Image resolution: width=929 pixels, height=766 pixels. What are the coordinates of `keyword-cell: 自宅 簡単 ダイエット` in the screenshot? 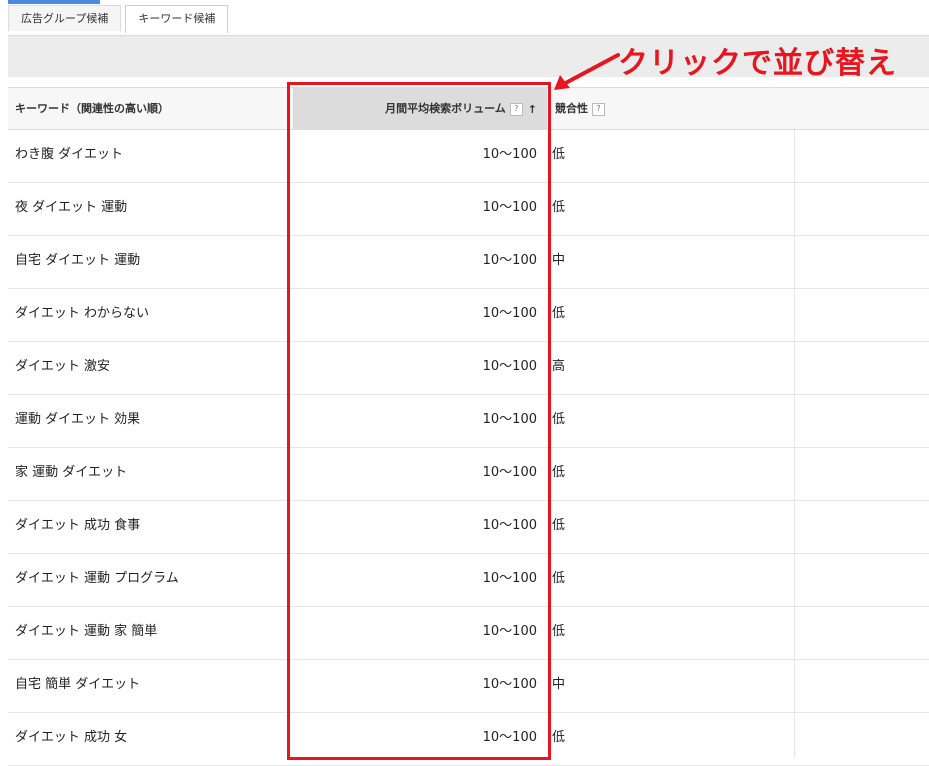 It's located at (77, 686).